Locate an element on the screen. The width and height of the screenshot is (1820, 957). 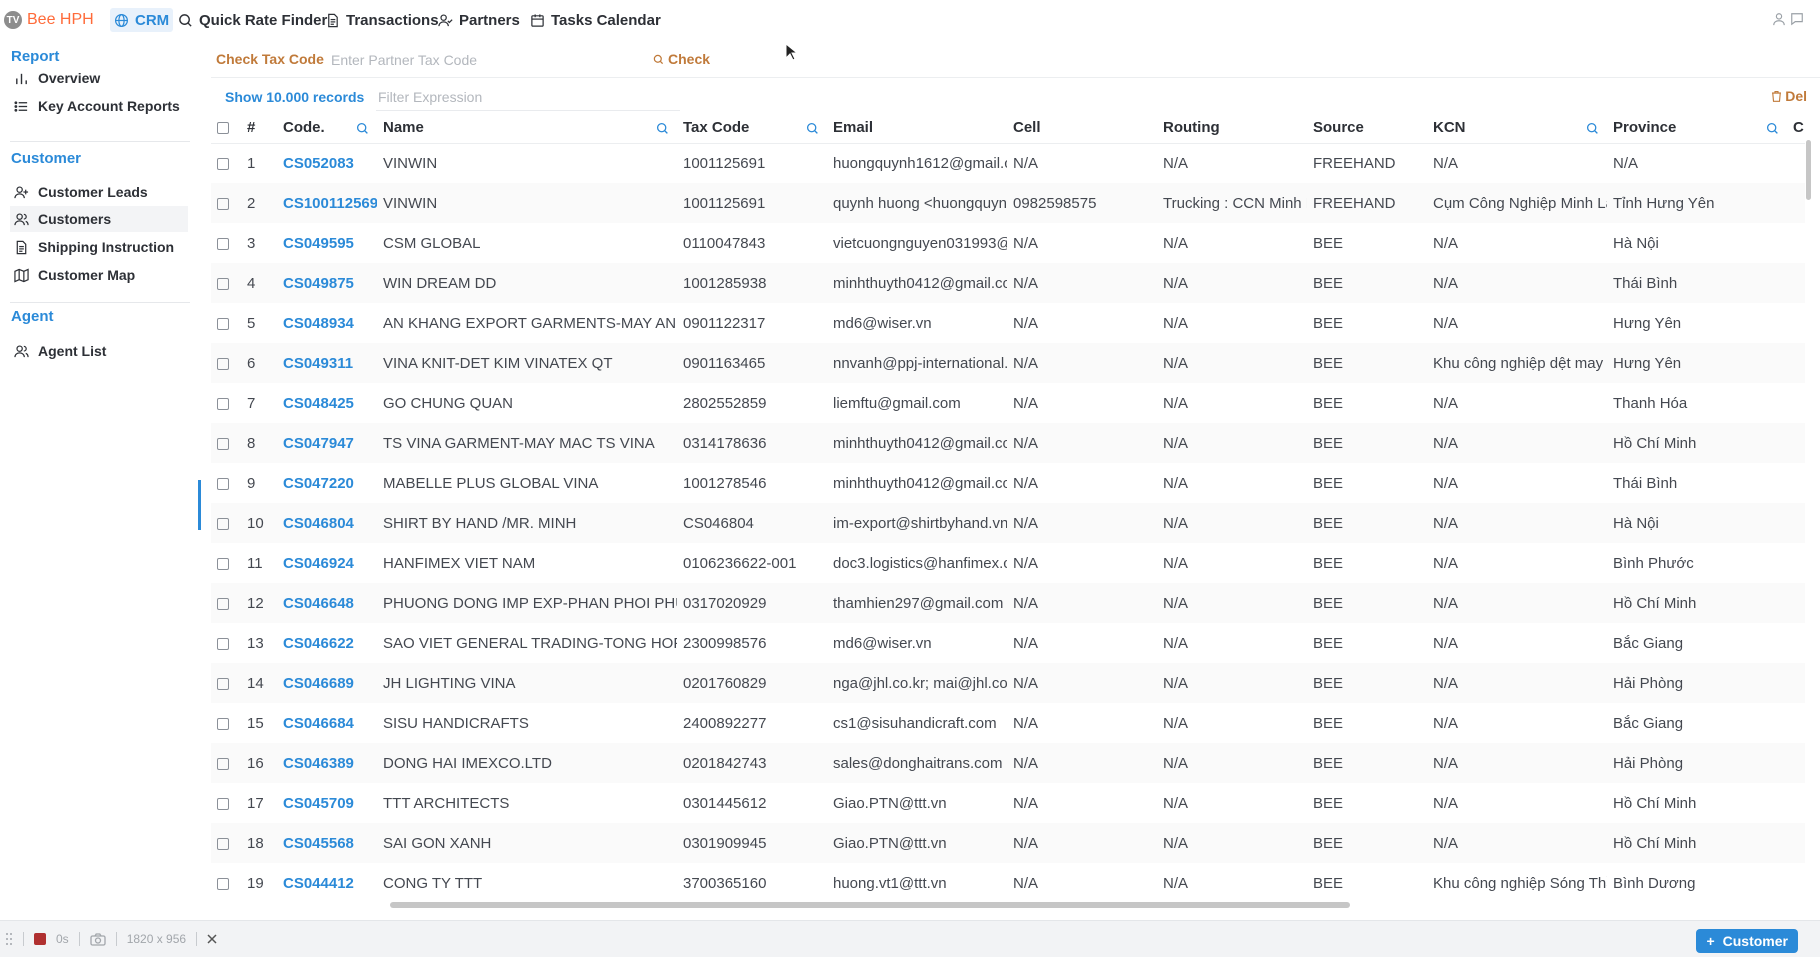
sidebar-item-agent-list: Agent List is located at coordinates (99, 351).